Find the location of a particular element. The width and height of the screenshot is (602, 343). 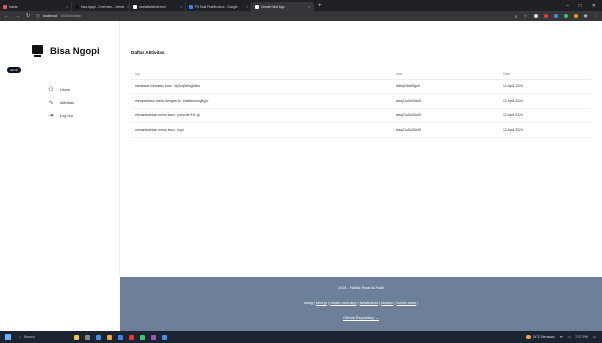

activity-icon: ∿ is located at coordinates (51, 103).